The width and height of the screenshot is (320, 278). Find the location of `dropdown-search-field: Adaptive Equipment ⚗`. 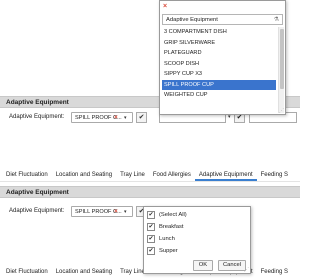

dropdown-search-field: Adaptive Equipment ⚗ is located at coordinates (222, 19).